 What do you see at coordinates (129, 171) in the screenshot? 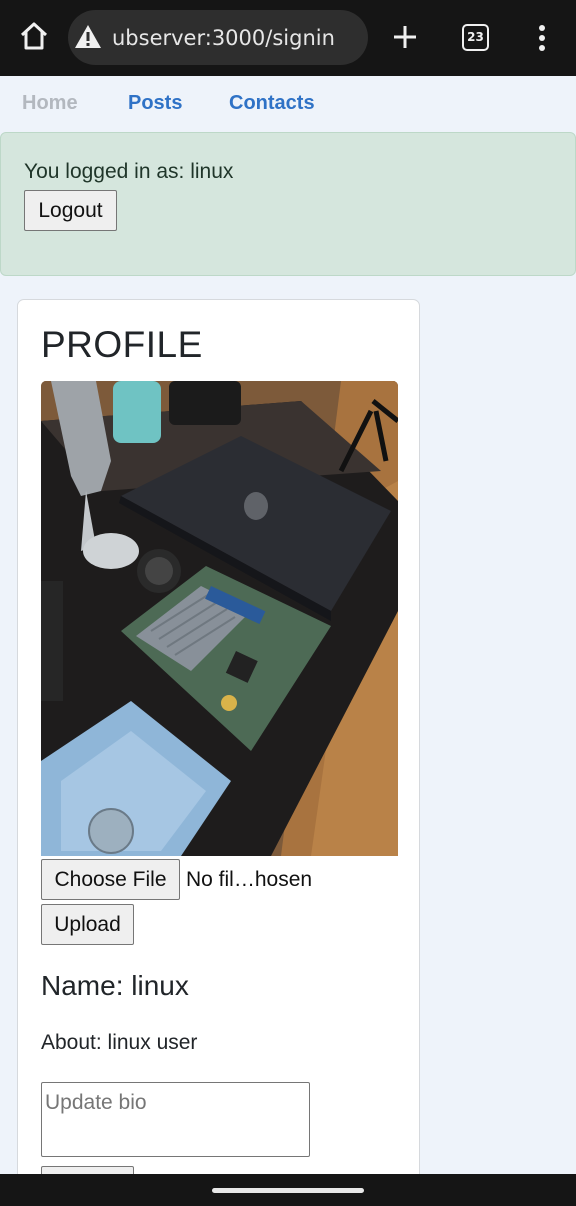
I see `login-status-message: You logged in as: linux` at bounding box center [129, 171].